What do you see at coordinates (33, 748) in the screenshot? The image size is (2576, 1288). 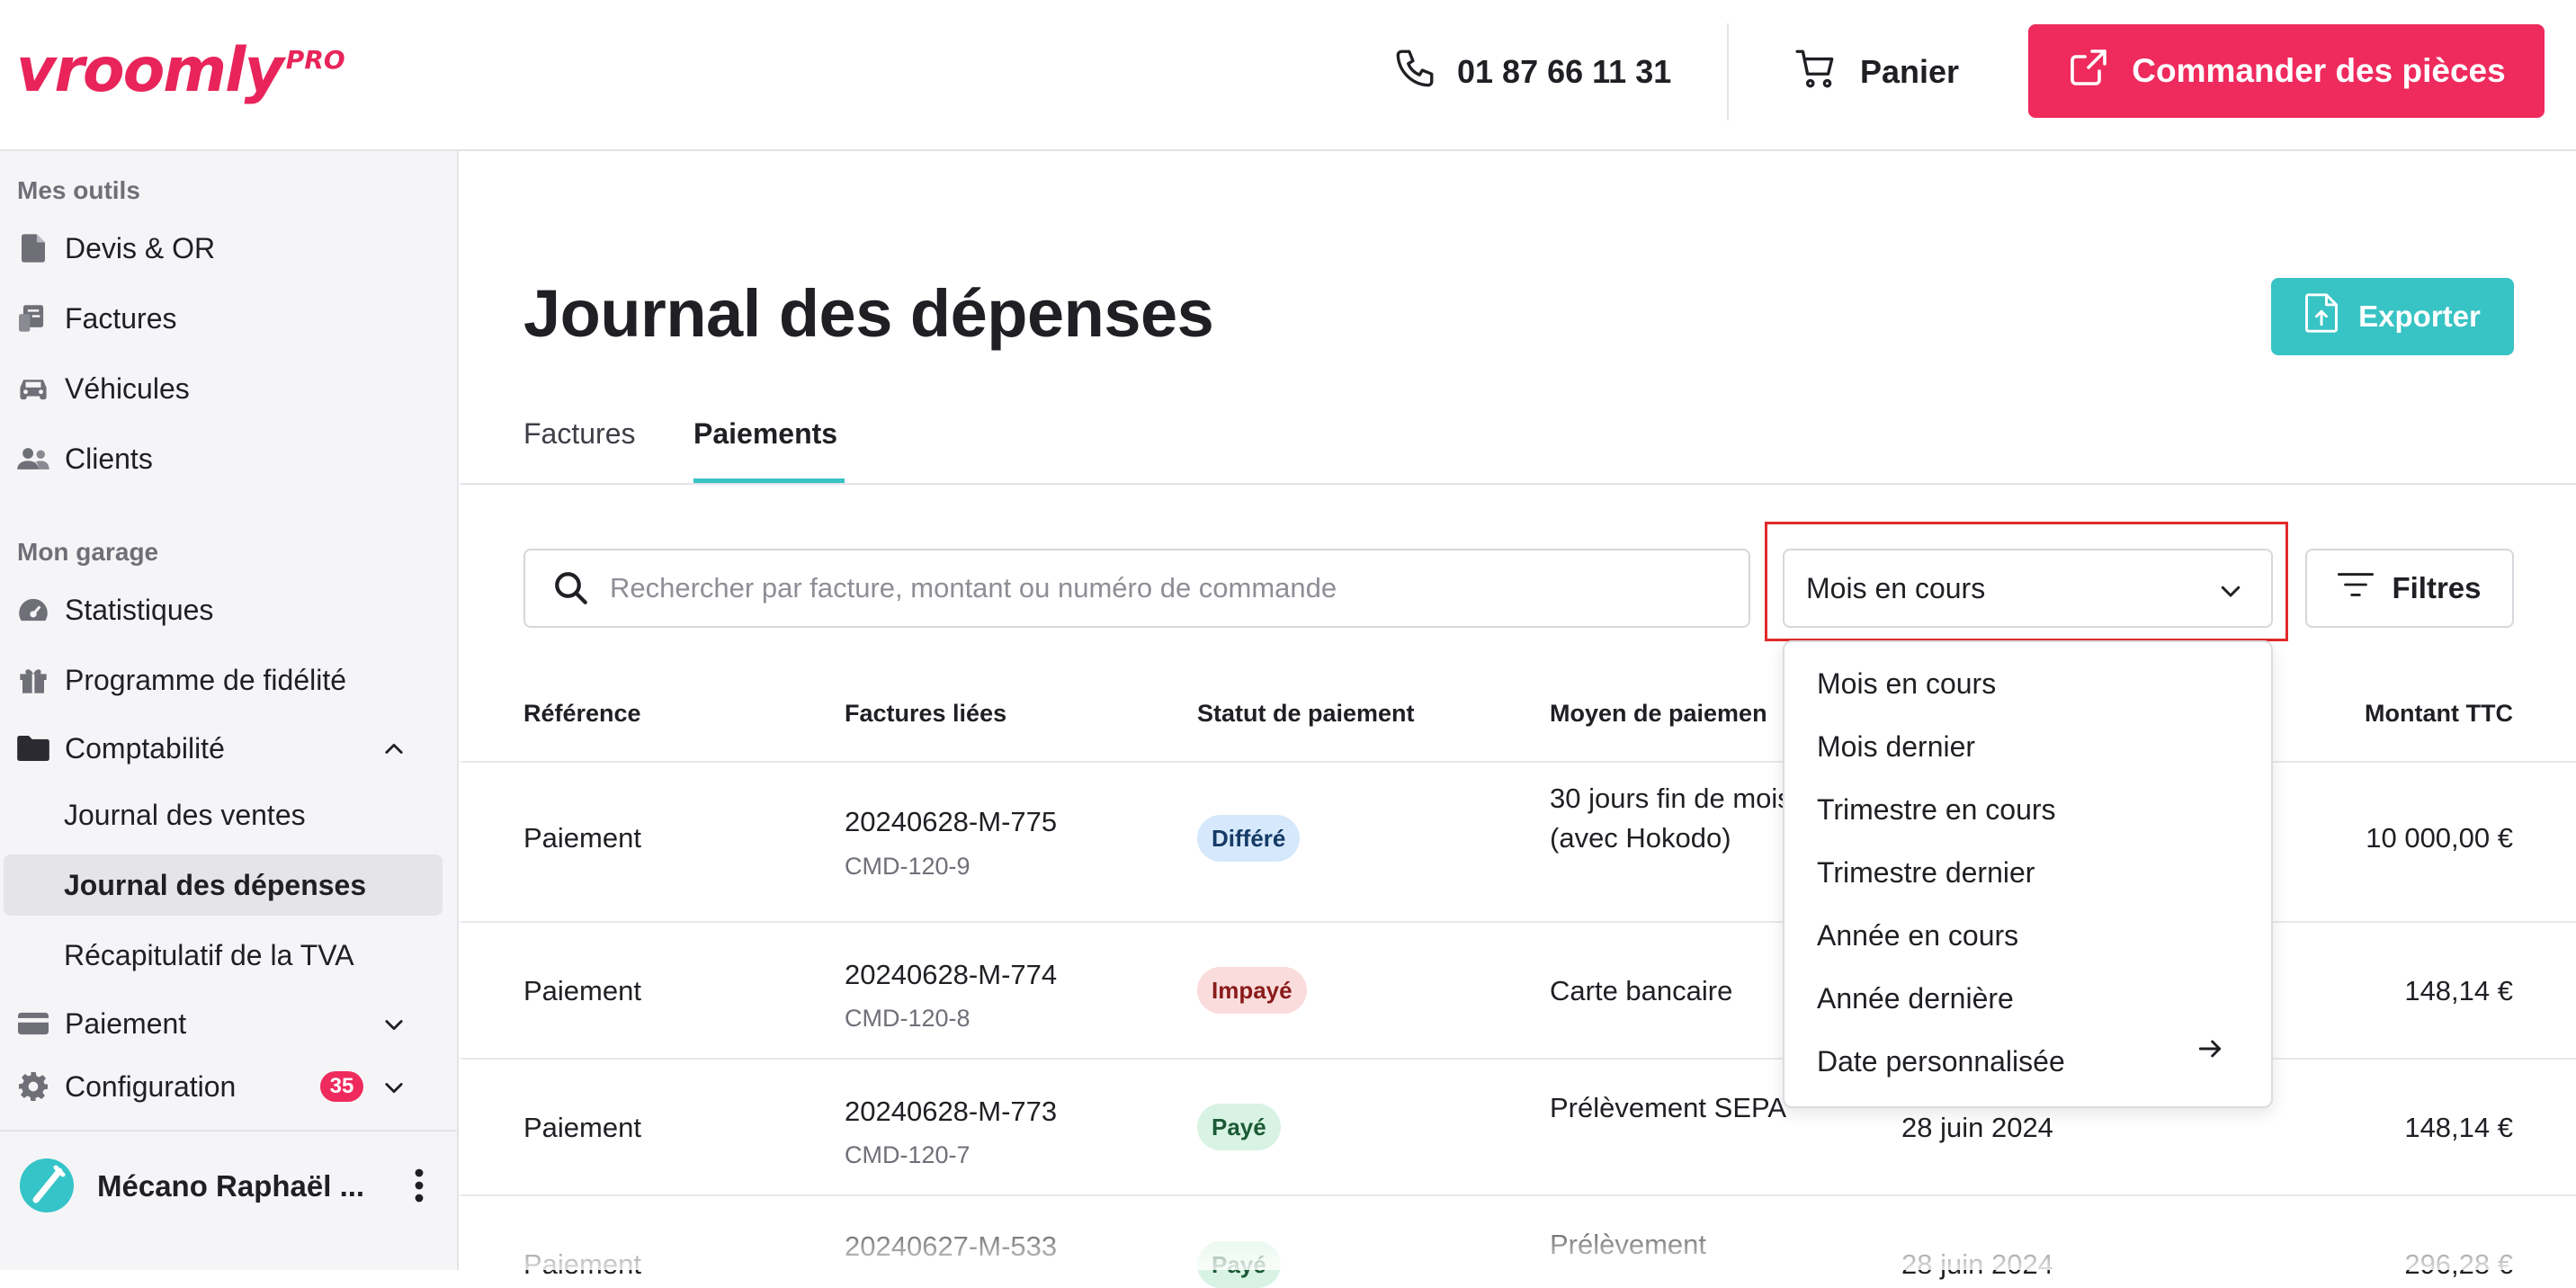 I see `folder-icon` at bounding box center [33, 748].